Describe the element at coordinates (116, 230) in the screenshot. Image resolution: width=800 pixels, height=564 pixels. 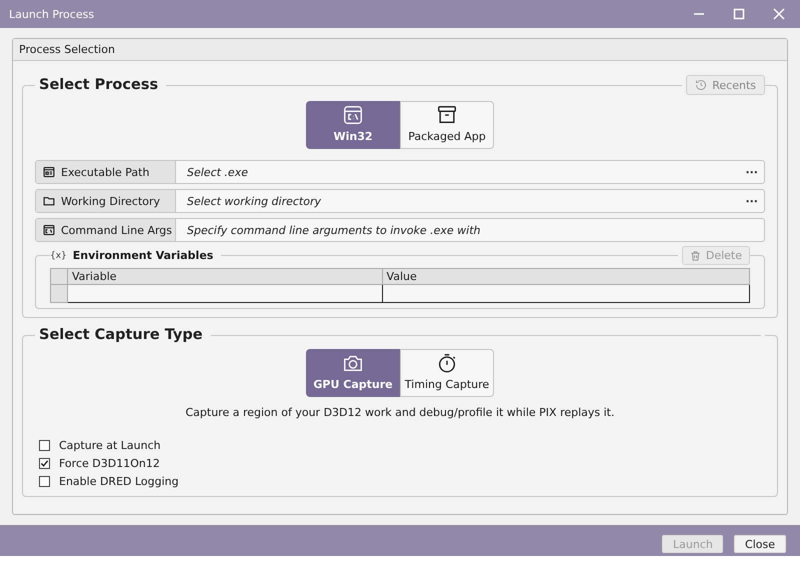
I see `field-label: Command Line Args` at that location.